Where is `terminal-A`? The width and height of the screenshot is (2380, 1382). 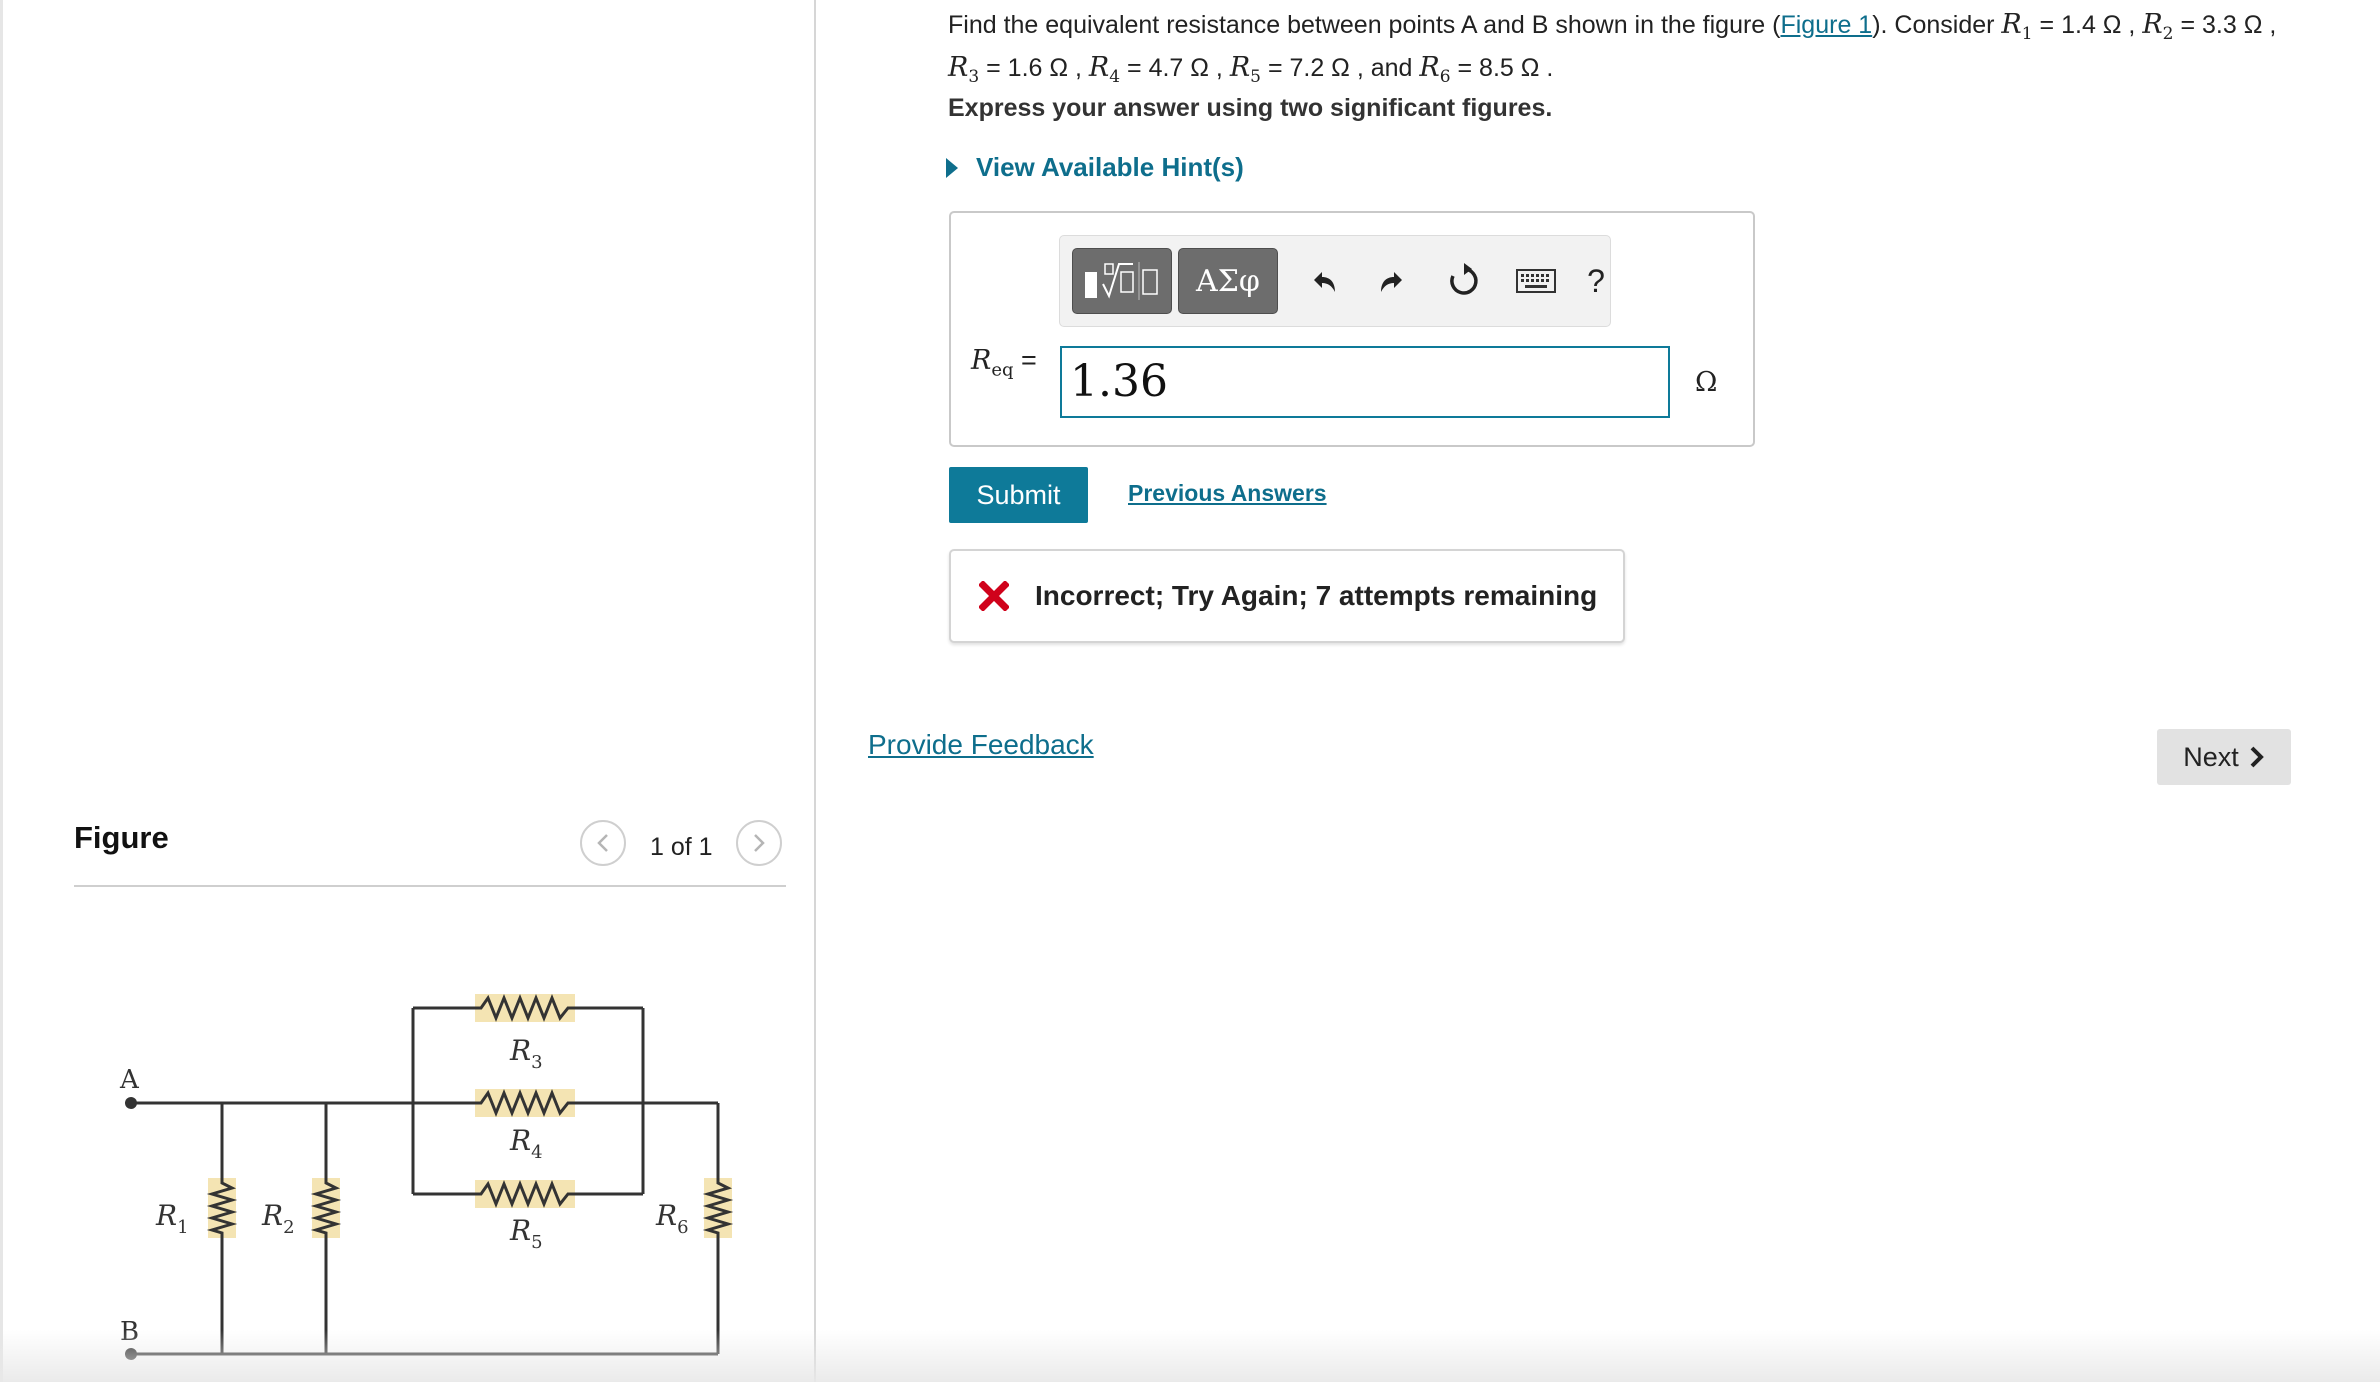
terminal-A is located at coordinates (131, 1103).